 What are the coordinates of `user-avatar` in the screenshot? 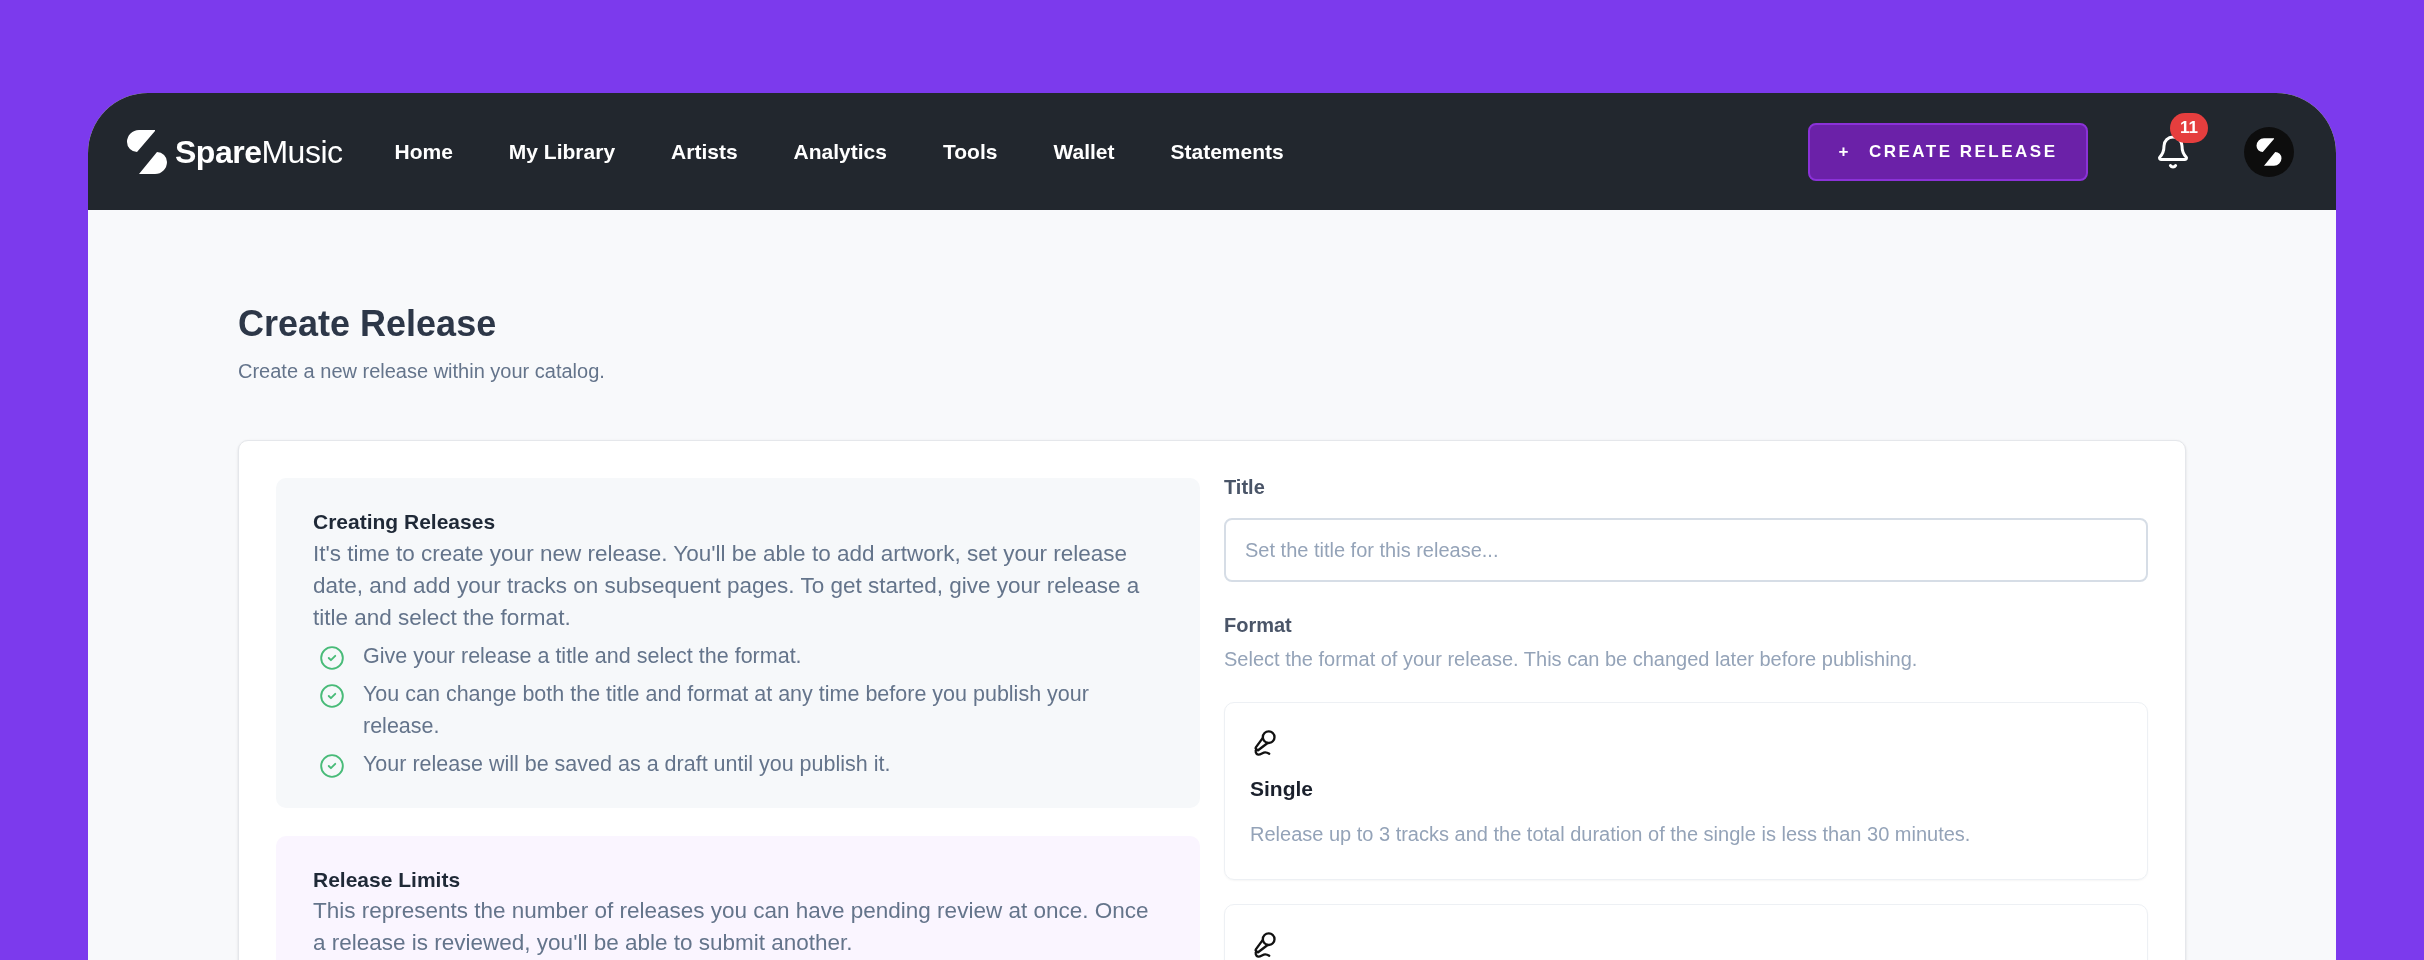 It's located at (2269, 151).